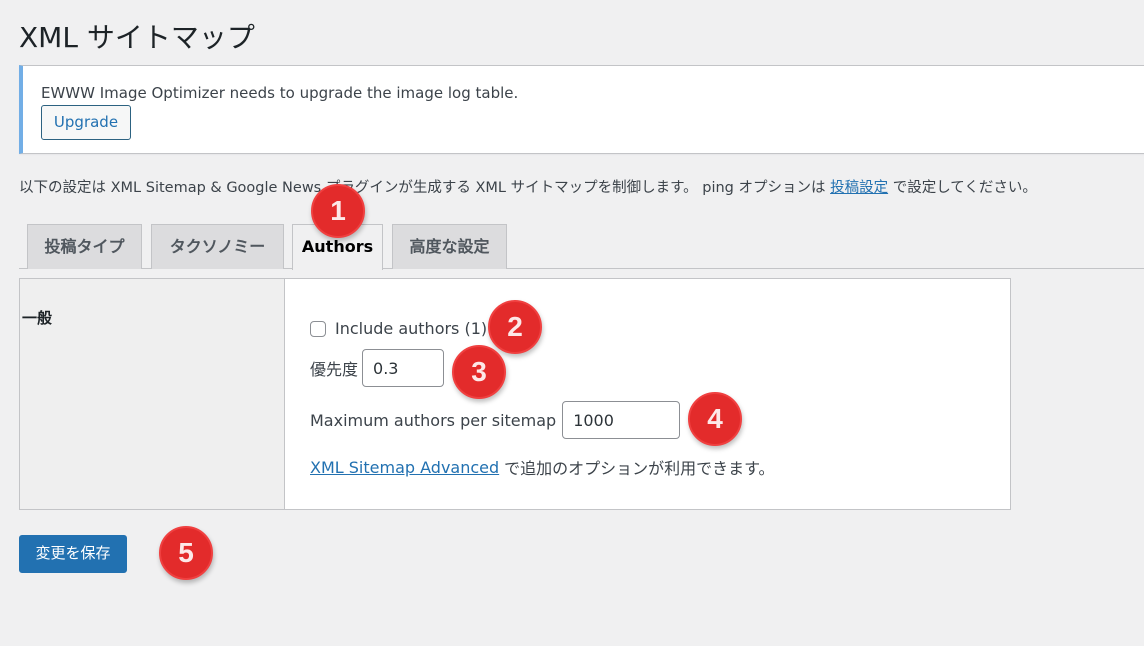 This screenshot has width=1144, height=646. What do you see at coordinates (449, 246) in the screenshot?
I see `tab-advanced-settings: 高度な設定` at bounding box center [449, 246].